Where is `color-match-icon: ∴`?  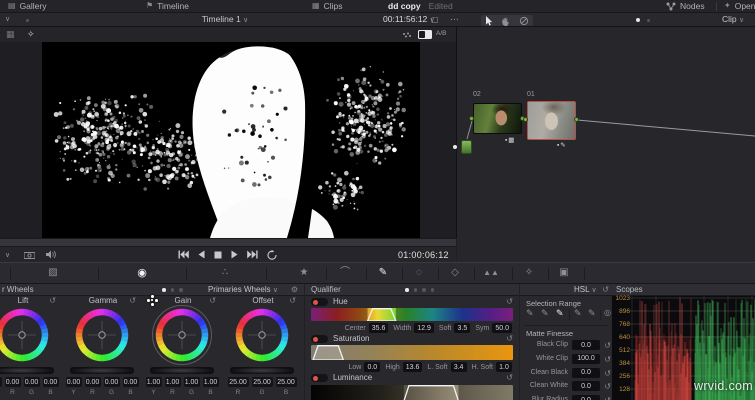 color-match-icon: ∴ is located at coordinates (225, 273).